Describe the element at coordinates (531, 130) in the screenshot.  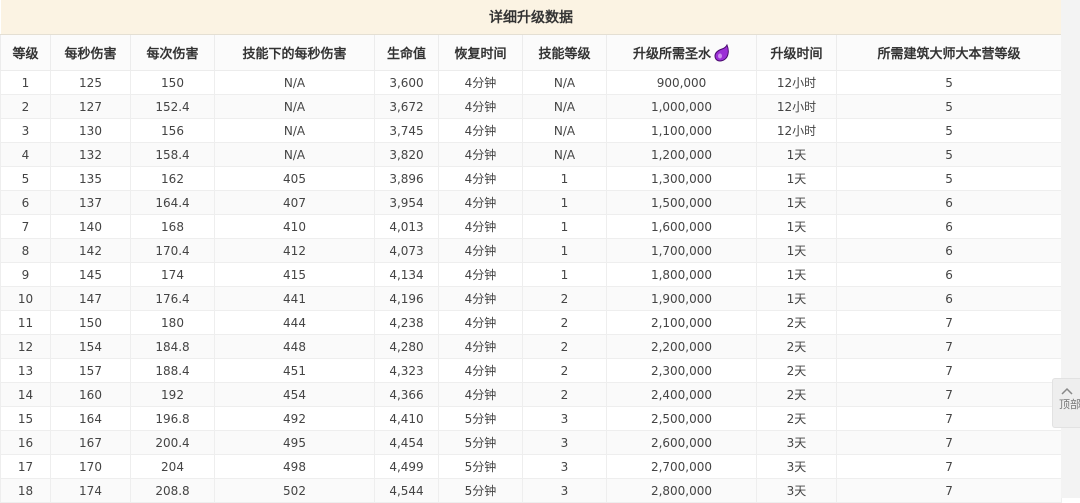
I see `table-row: 3 130 156 N/A 3,745 4分钟 N/A 1,100,000 12小时 5` at that location.